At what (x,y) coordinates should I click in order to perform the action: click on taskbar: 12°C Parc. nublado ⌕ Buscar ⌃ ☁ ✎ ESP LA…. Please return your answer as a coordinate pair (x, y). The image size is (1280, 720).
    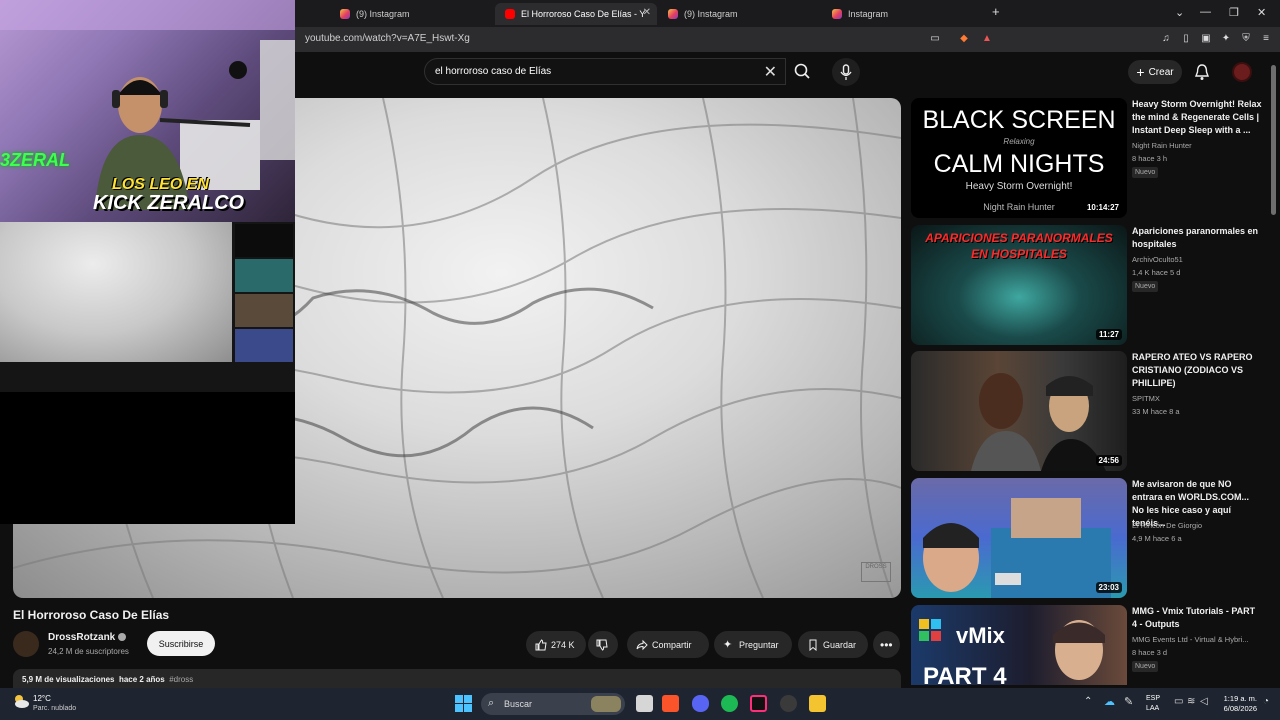
    Looking at the image, I should click on (640, 704).